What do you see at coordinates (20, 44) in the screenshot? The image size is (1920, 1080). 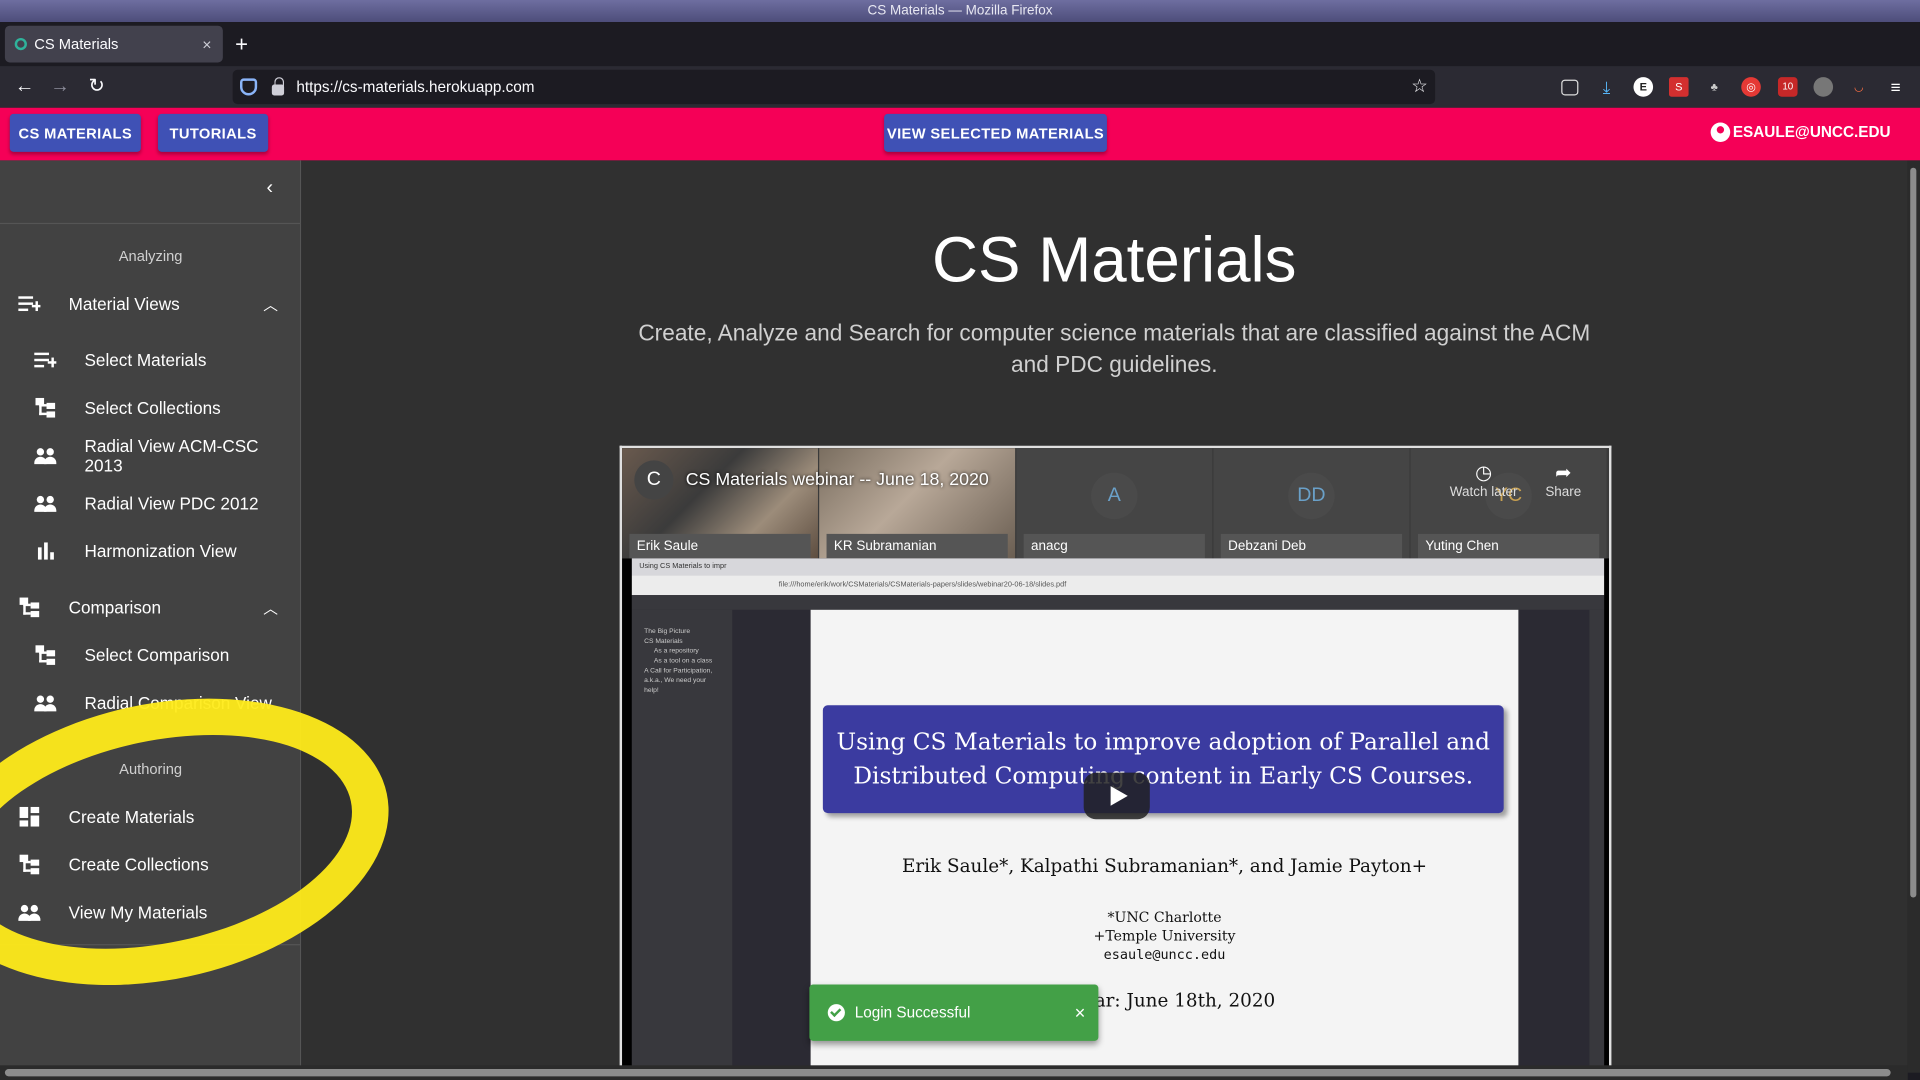 I see `site-favicon-icon` at bounding box center [20, 44].